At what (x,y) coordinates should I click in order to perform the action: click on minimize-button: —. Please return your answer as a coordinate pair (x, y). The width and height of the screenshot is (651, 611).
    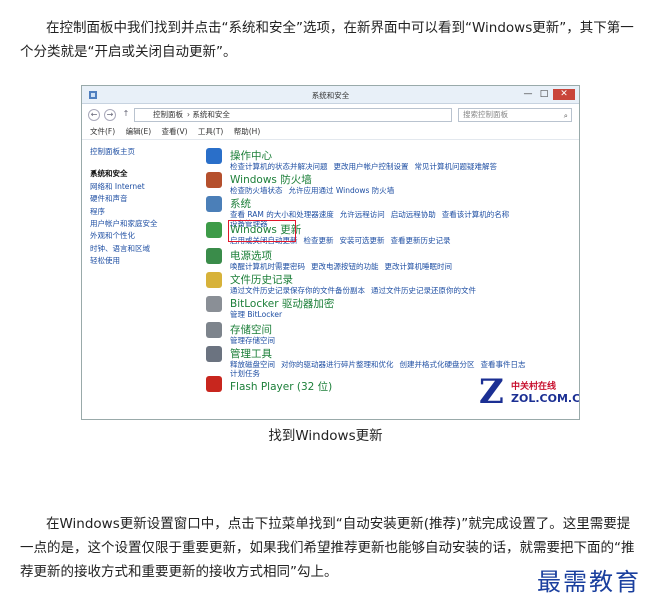
    Looking at the image, I should click on (528, 94).